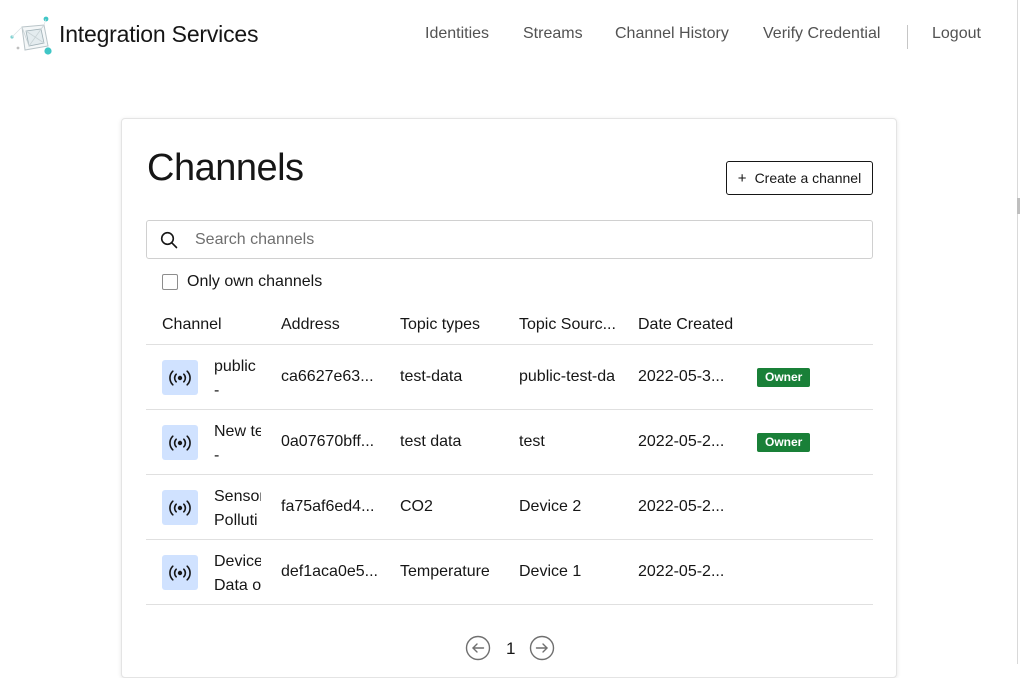 This screenshot has height=678, width=1020. I want to click on create-channel-button: + Create a channel, so click(799, 178).